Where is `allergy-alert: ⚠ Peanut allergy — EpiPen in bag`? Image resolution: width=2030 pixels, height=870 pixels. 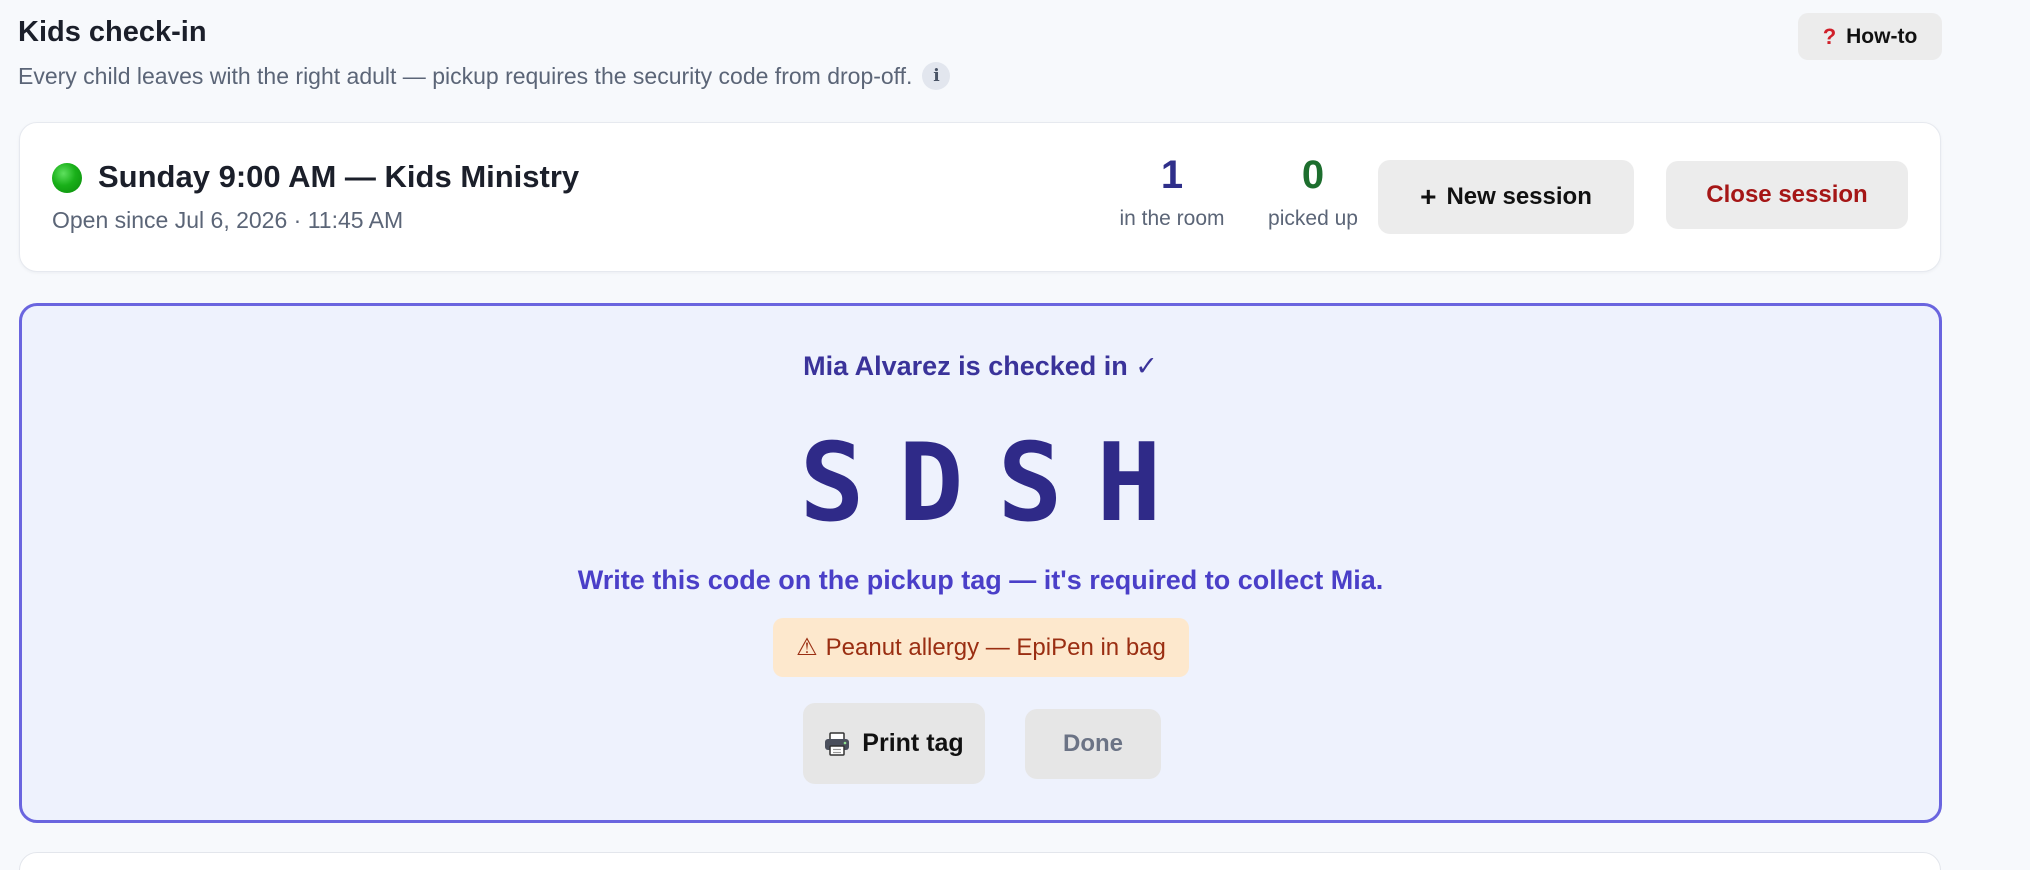 allergy-alert: ⚠ Peanut allergy — EpiPen in bag is located at coordinates (981, 647).